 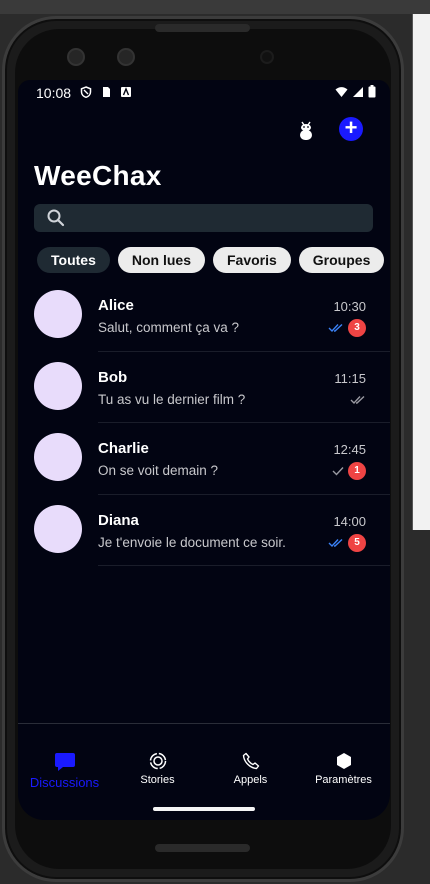 What do you see at coordinates (343, 780) in the screenshot?
I see `nav-label: Paramètres` at bounding box center [343, 780].